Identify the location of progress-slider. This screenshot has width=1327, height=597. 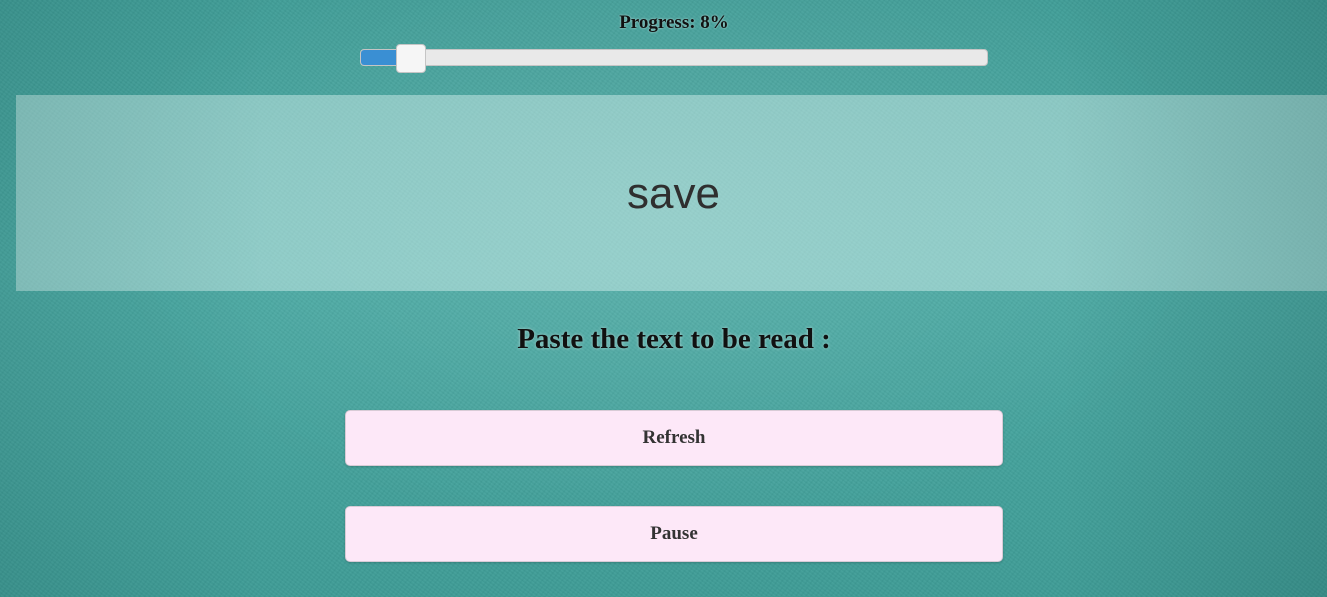
(674, 58).